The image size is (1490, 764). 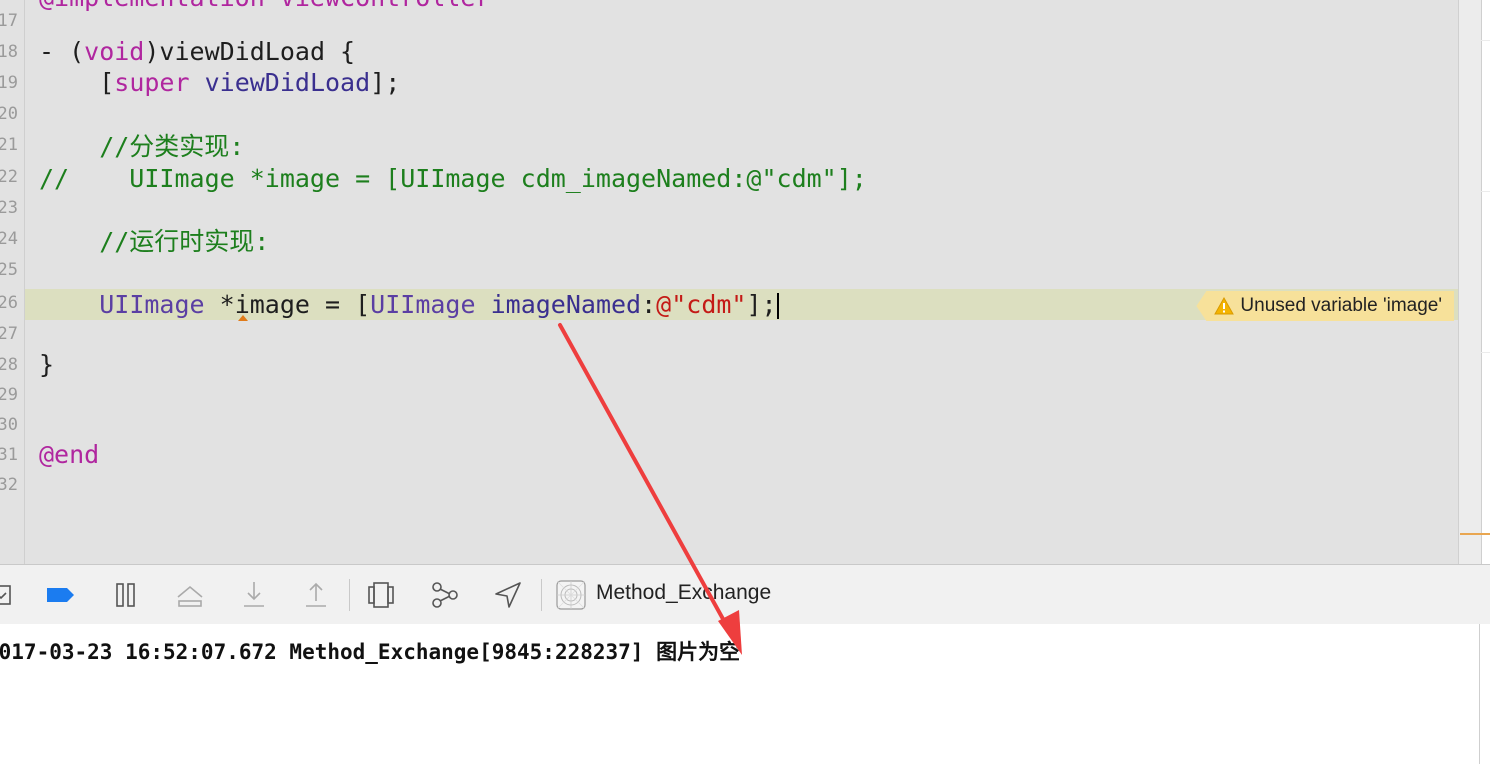 What do you see at coordinates (152, 82) in the screenshot?
I see `code-token: super` at bounding box center [152, 82].